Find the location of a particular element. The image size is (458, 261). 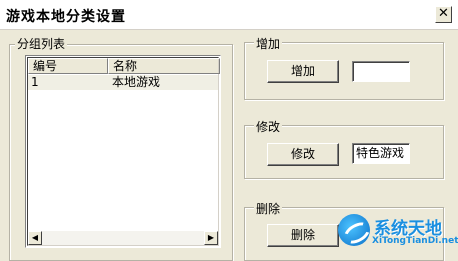

row-name: 本地游戏 is located at coordinates (136, 82).